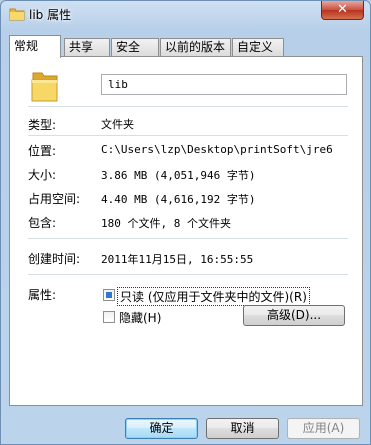 This screenshot has width=371, height=445. I want to click on cancel-button: 取消, so click(242, 428).